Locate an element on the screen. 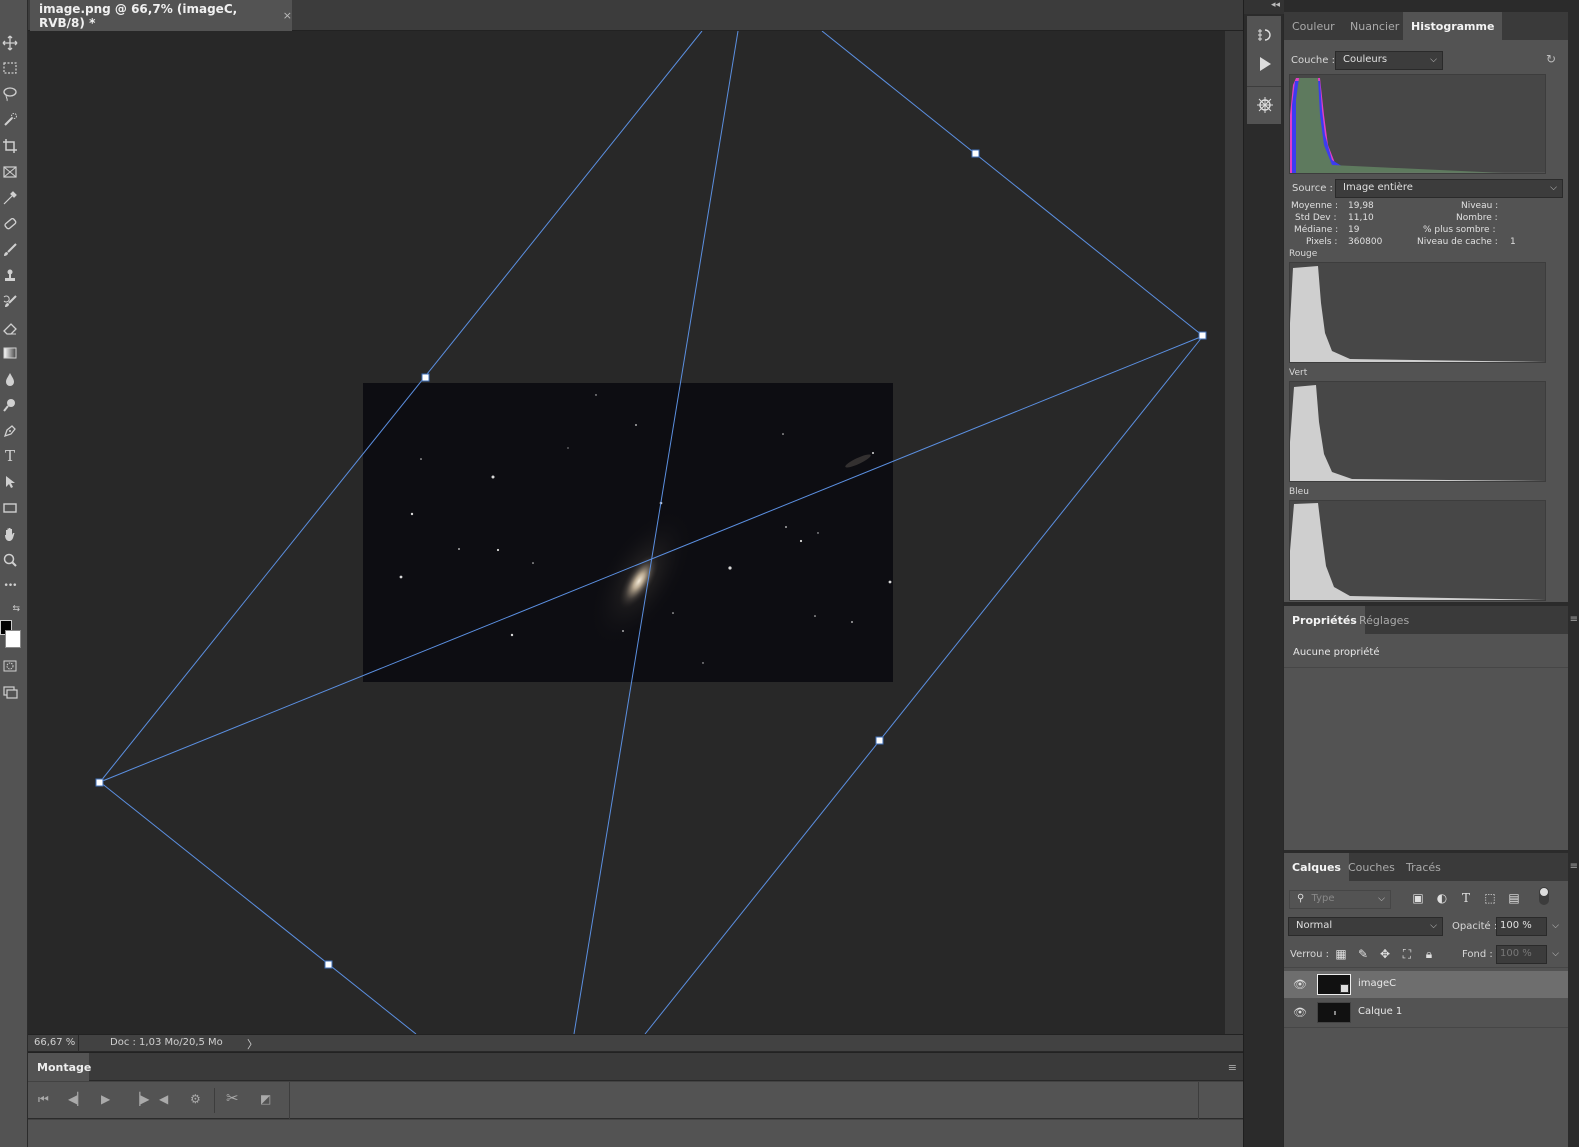  blur-tool-icon is located at coordinates (10, 379).